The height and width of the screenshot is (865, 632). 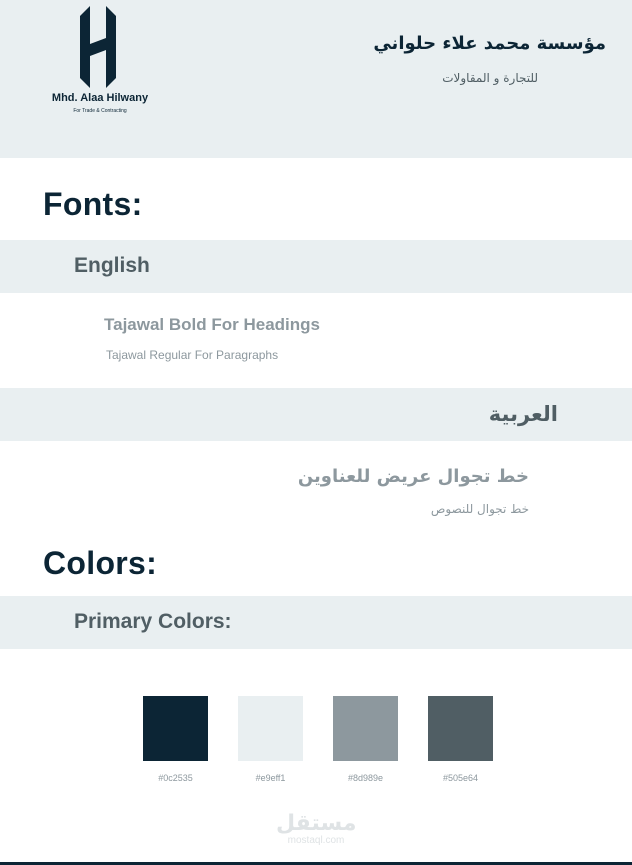 What do you see at coordinates (100, 98) in the screenshot?
I see `logo-name: Mhd. Alaa Hilwany` at bounding box center [100, 98].